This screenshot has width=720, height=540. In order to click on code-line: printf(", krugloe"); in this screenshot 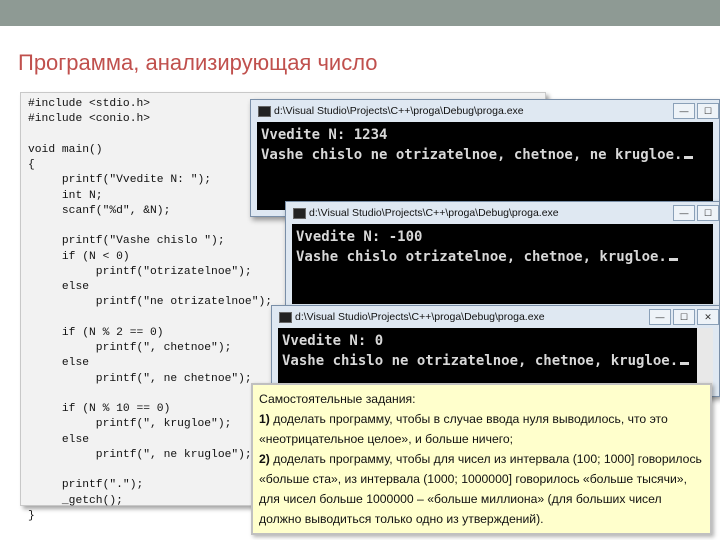, I will do `click(130, 424)`.